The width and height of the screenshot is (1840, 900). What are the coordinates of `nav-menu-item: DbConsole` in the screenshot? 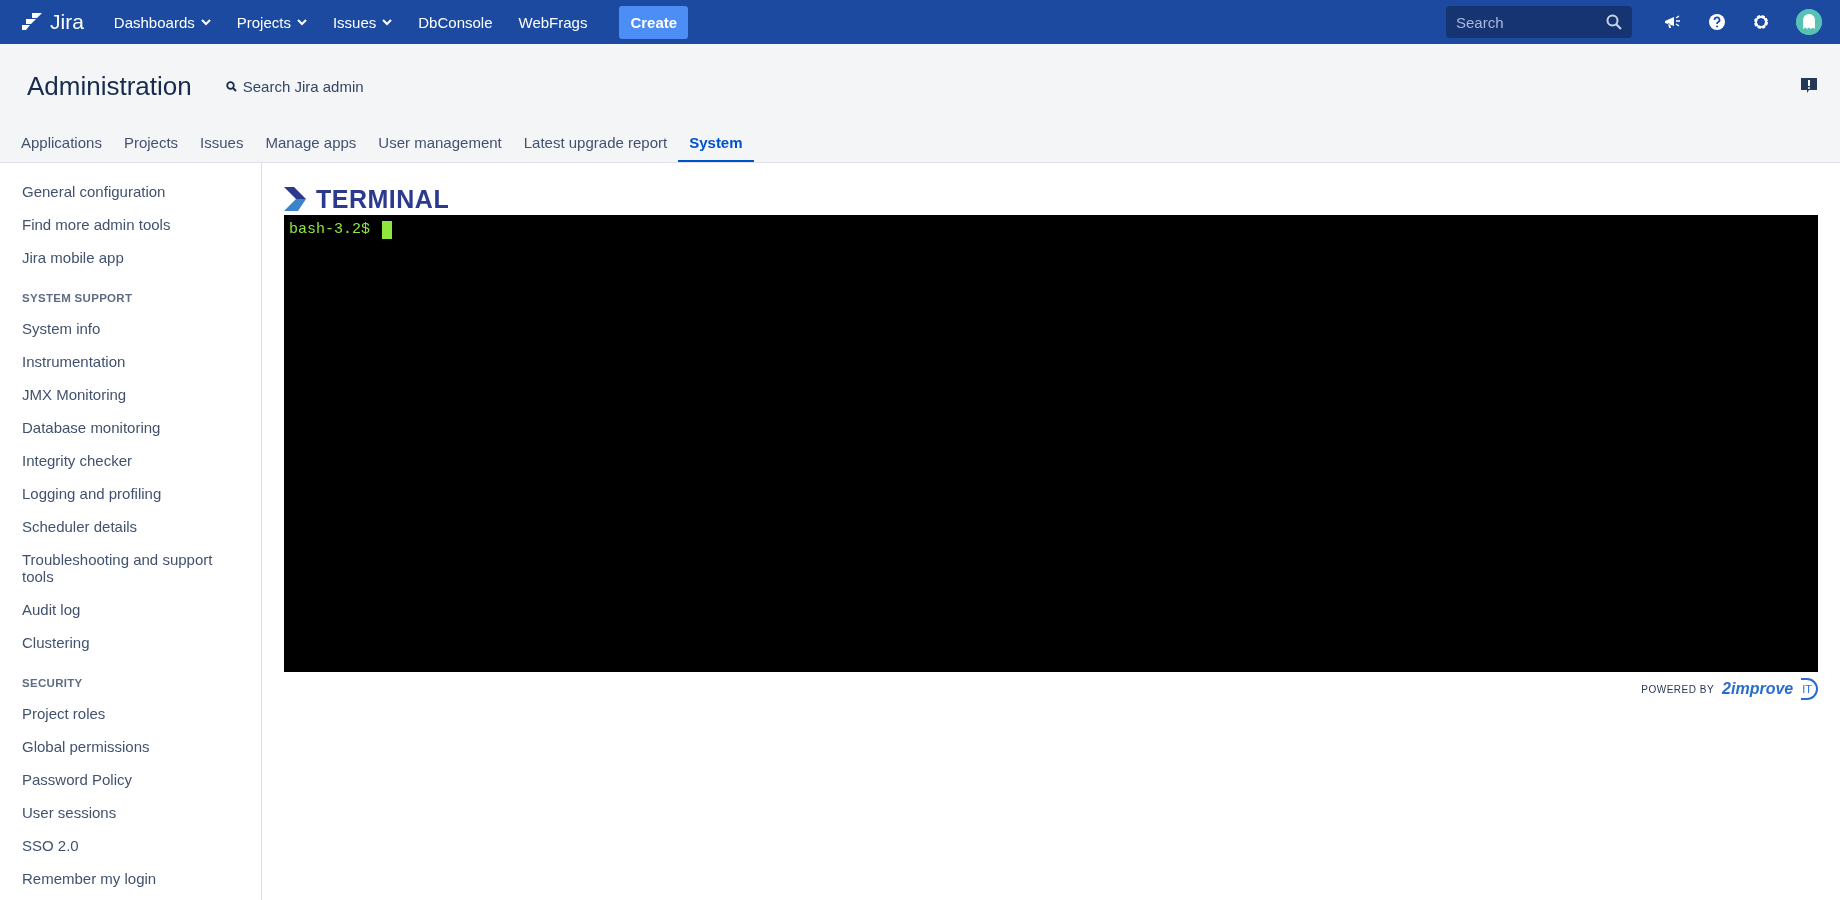 It's located at (455, 22).